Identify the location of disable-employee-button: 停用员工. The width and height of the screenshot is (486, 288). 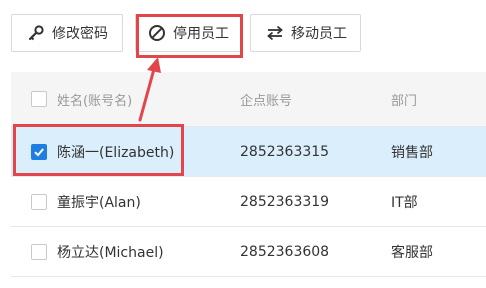
(188, 33).